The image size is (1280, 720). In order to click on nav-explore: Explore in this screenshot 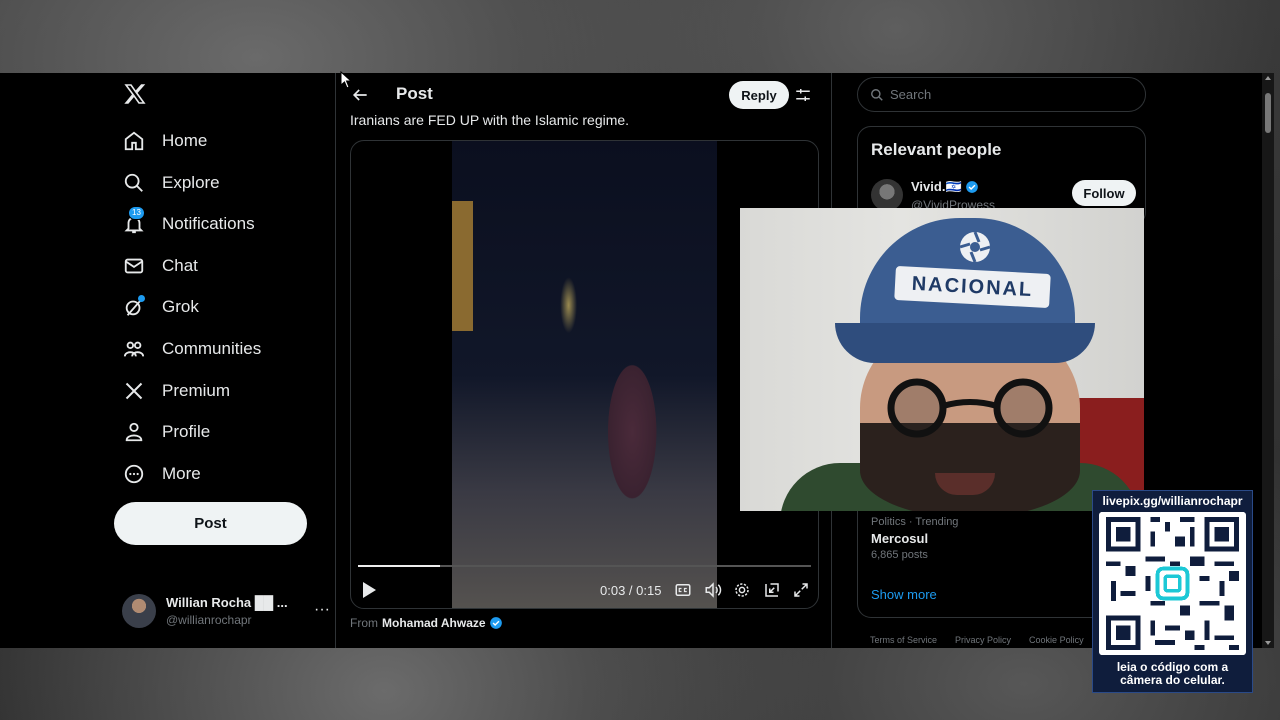, I will do `click(171, 183)`.